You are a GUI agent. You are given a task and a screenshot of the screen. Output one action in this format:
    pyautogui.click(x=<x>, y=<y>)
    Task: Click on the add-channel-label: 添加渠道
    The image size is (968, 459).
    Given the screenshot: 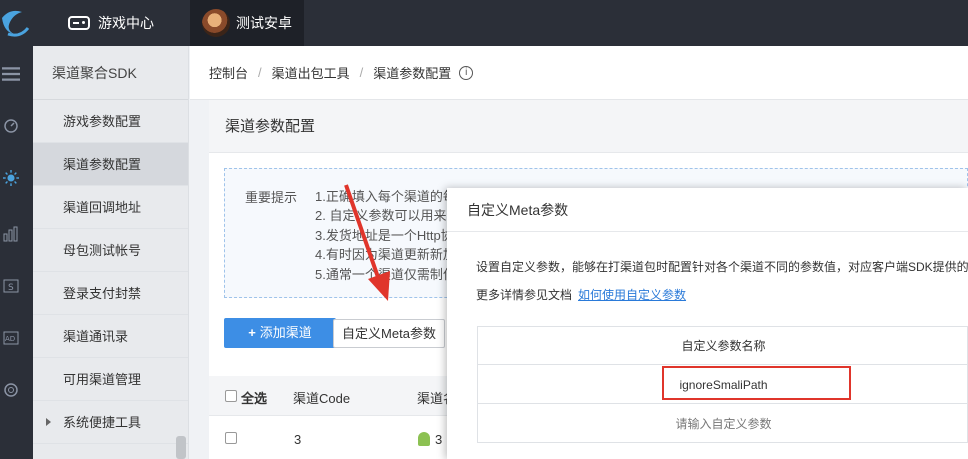 What is the action you would take?
    pyautogui.click(x=285, y=332)
    